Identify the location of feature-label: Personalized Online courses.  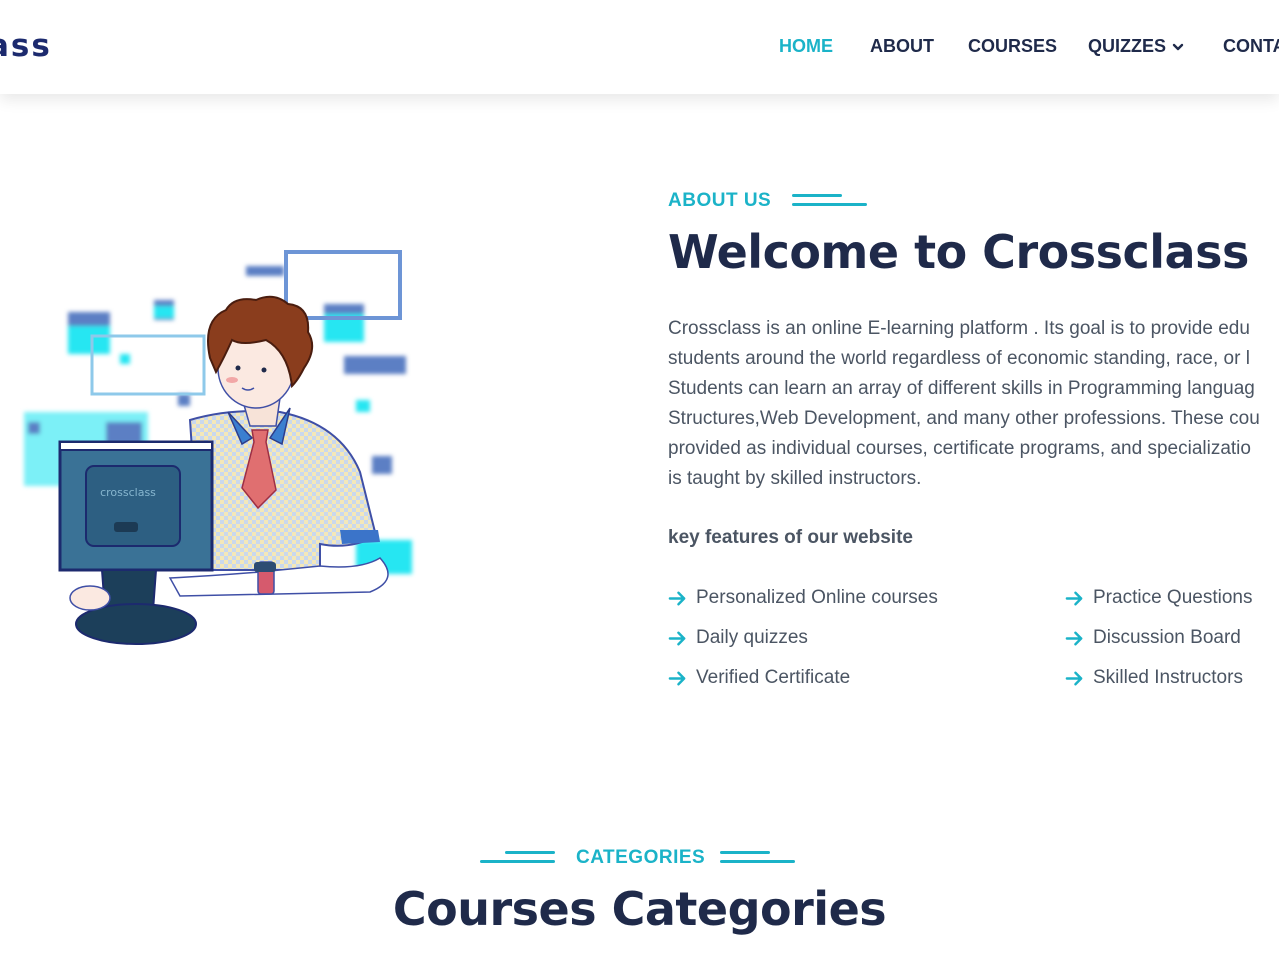
(817, 597).